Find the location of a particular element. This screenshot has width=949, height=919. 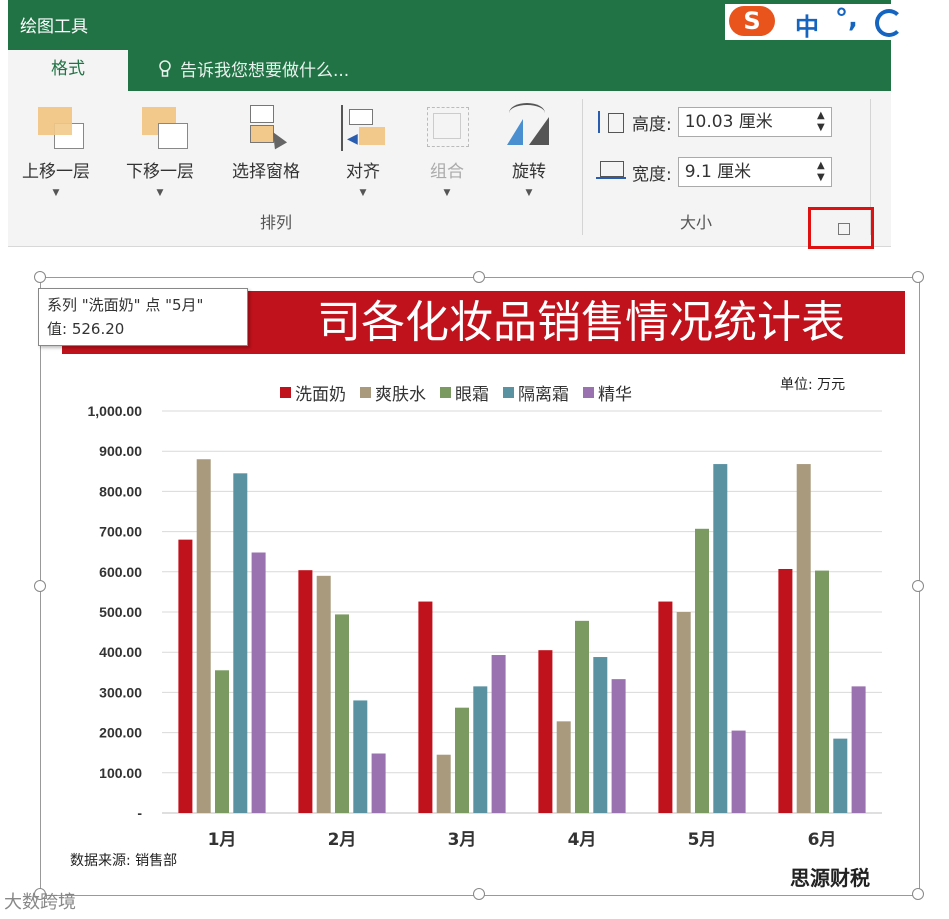

align-label: 对齐 is located at coordinates (363, 172).